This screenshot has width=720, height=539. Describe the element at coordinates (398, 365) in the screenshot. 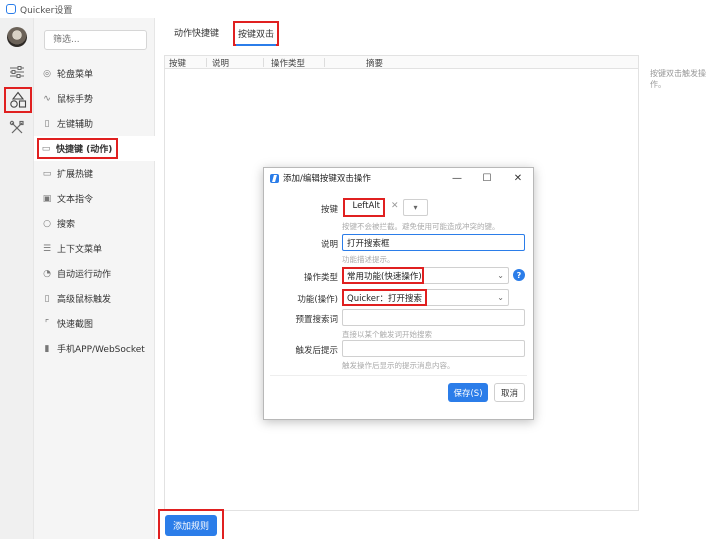

I see `after-help: 触发操作后显示的提示消息内容。` at that location.